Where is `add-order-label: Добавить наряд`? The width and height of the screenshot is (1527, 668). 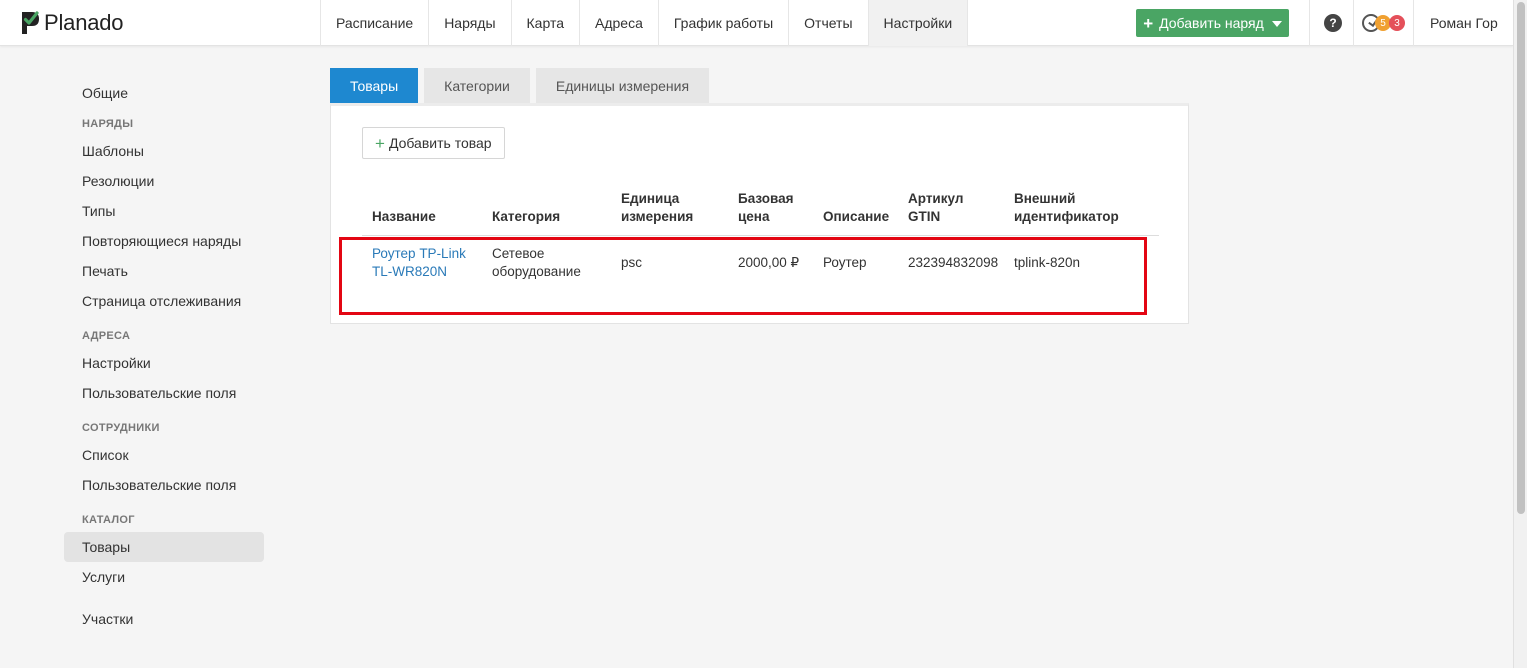 add-order-label: Добавить наряд is located at coordinates (1211, 23).